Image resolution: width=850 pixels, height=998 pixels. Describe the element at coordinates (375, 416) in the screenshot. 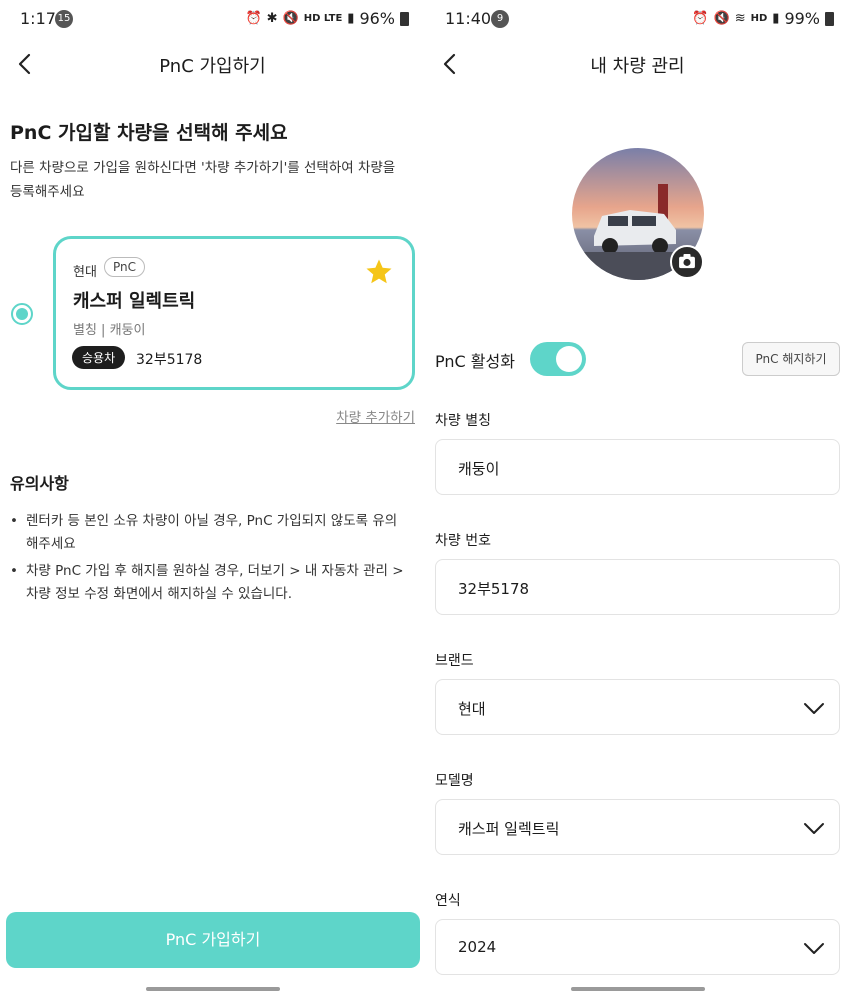

I see `add-vehicle-link: 차량 추가하기` at that location.